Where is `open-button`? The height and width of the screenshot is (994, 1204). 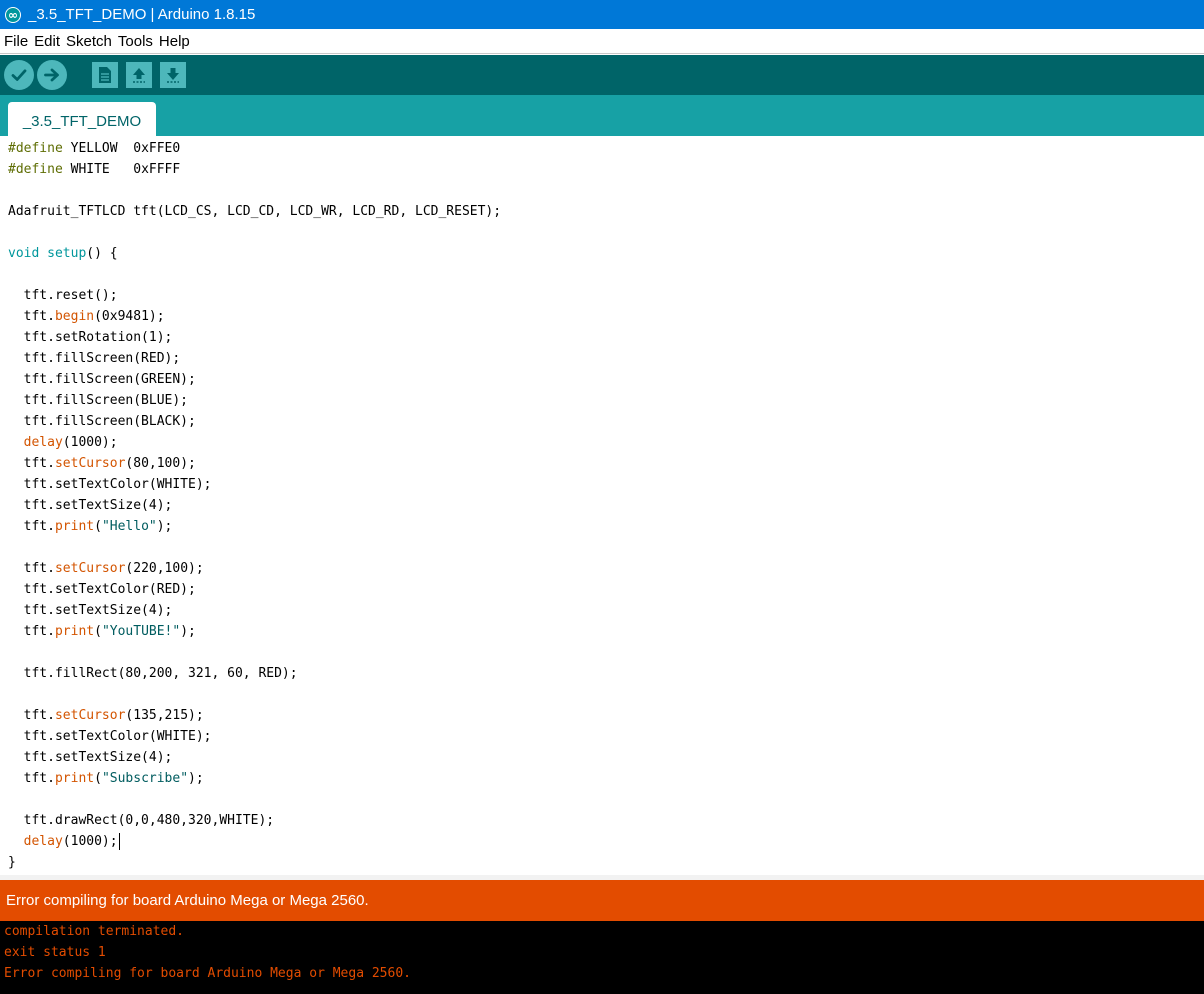 open-button is located at coordinates (139, 75).